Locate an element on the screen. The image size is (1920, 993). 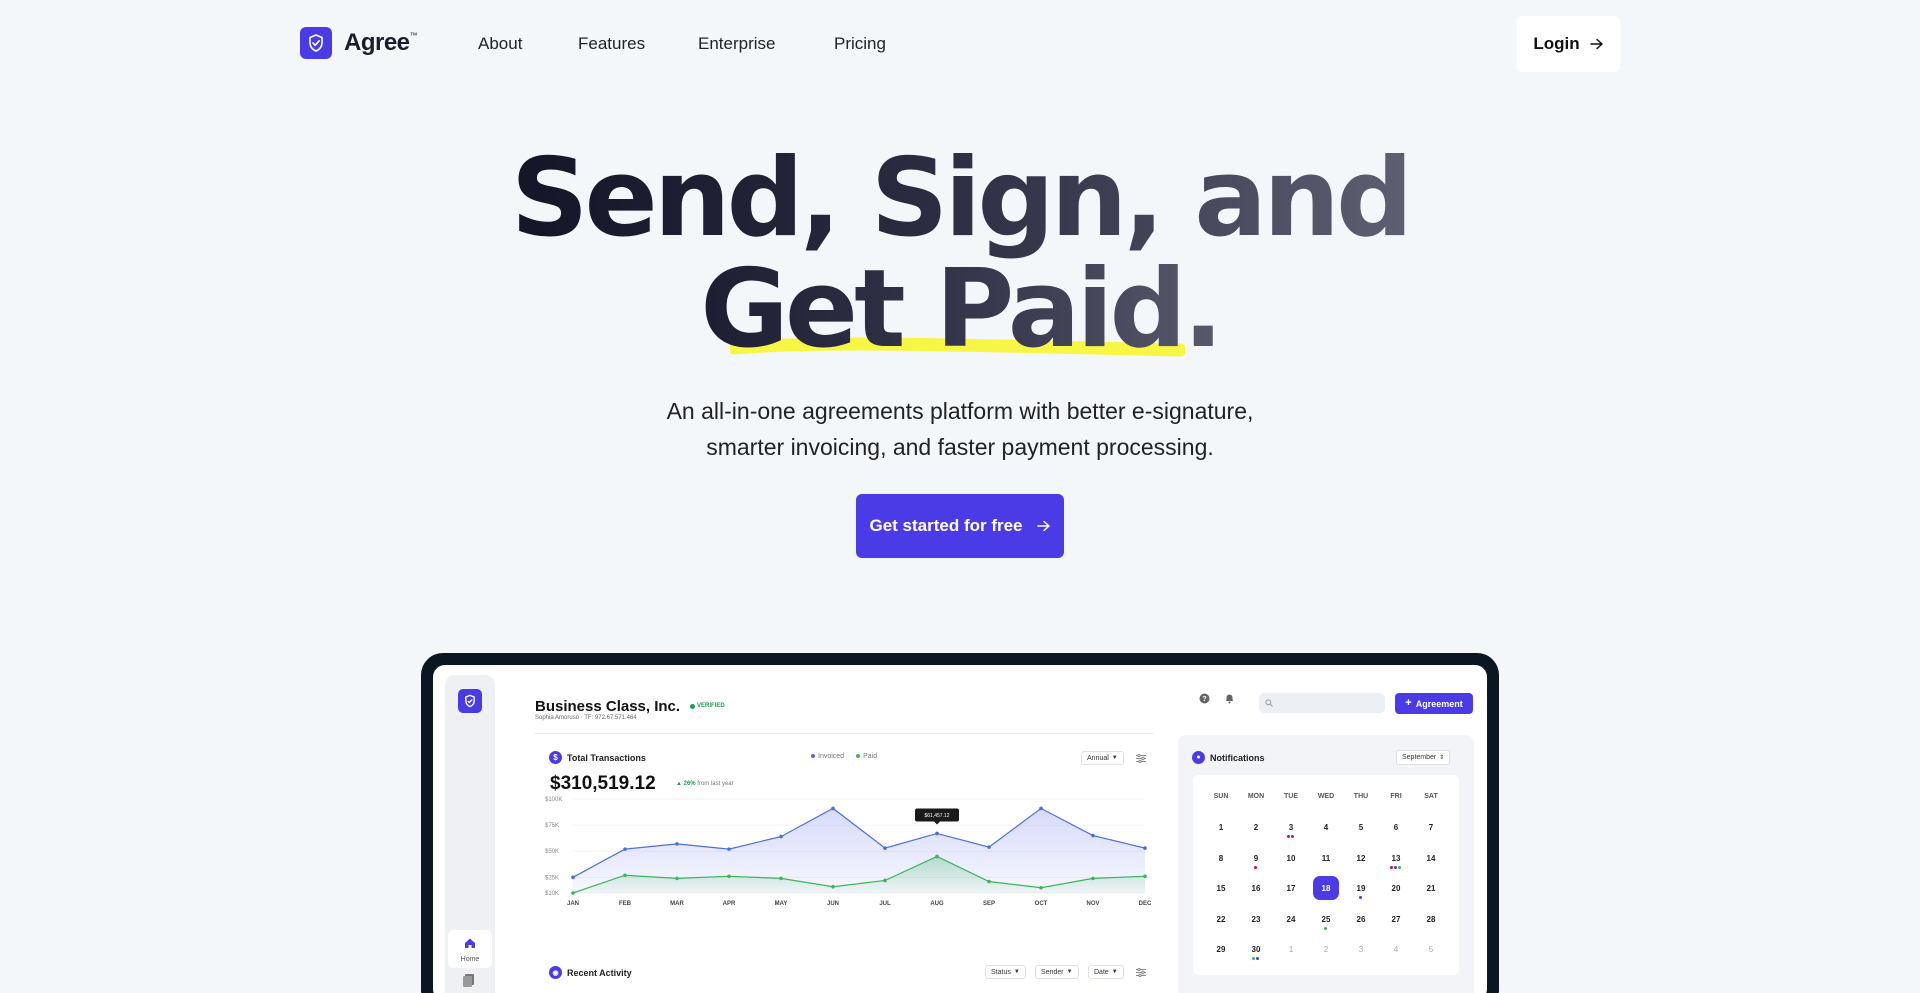
search-input is located at coordinates (1322, 703).